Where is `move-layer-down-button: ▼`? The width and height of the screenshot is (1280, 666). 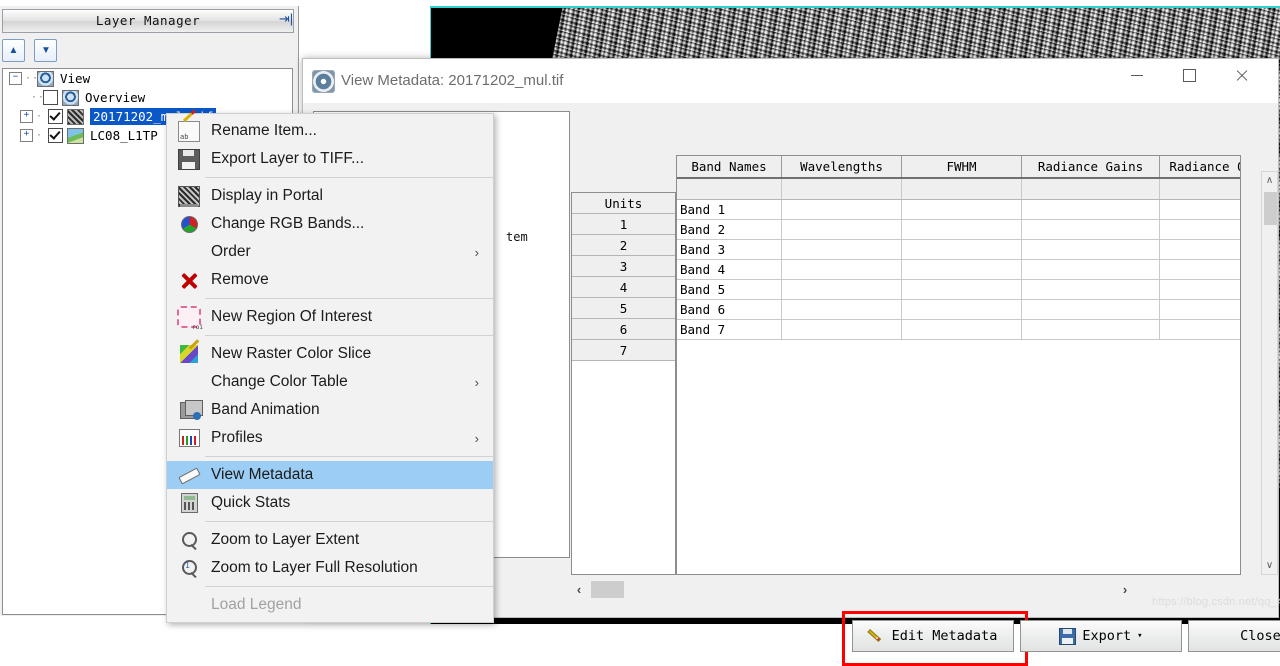
move-layer-down-button: ▼ is located at coordinates (46, 50).